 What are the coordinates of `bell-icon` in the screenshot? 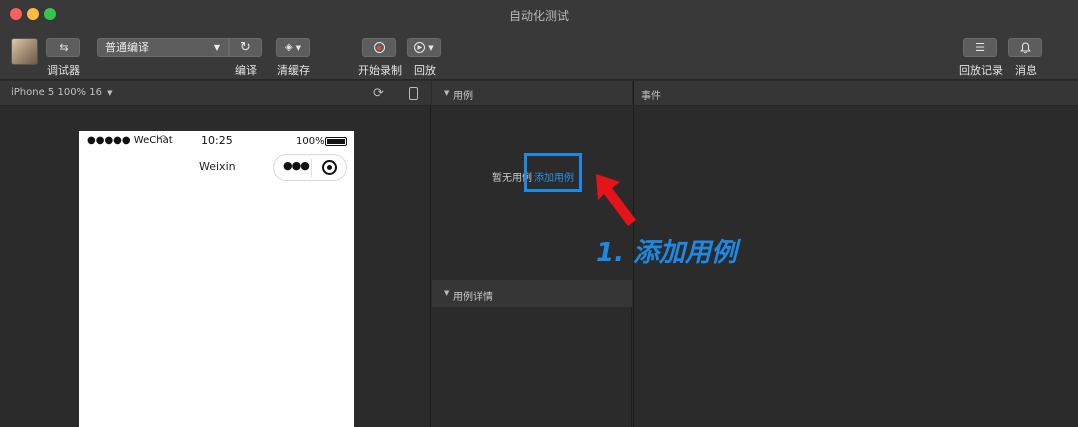 It's located at (1025, 47).